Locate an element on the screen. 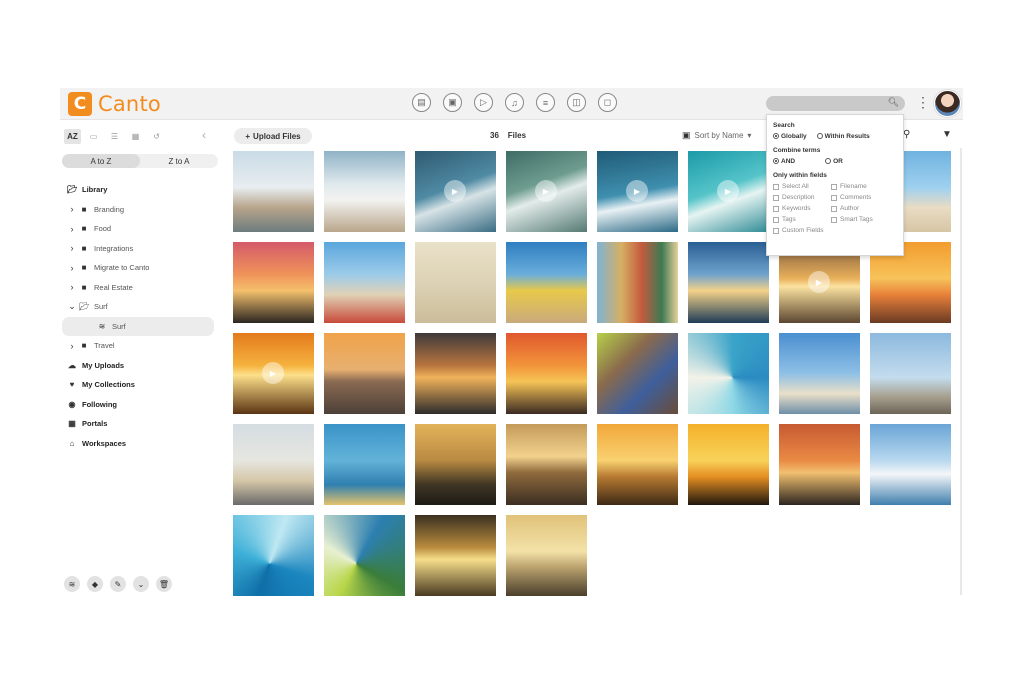  tree-item-my-uploads: ☁ My Uploads is located at coordinates (141, 366).